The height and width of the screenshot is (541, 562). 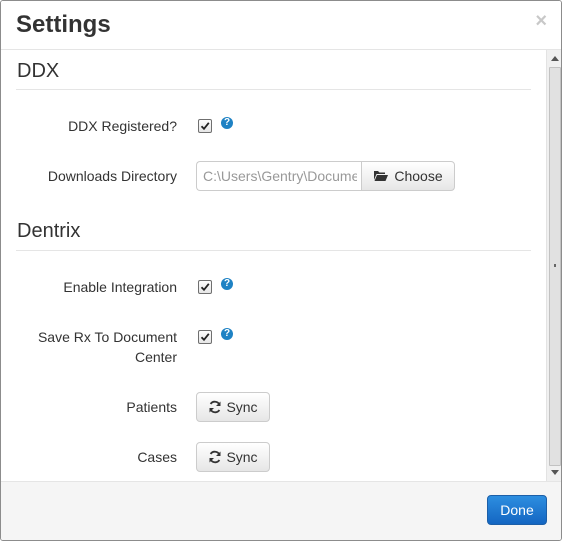 What do you see at coordinates (155, 357) in the screenshot?
I see `save-rx-label-line2: Center` at bounding box center [155, 357].